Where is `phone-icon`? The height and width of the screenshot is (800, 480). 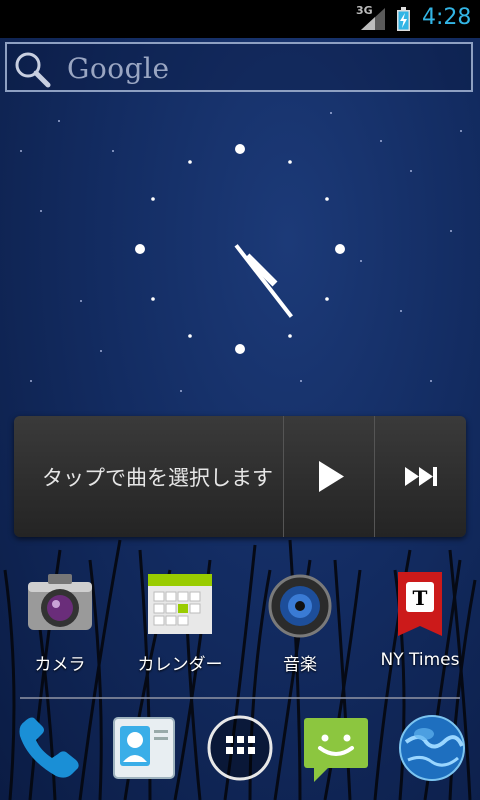 phone-icon is located at coordinates (49, 747).